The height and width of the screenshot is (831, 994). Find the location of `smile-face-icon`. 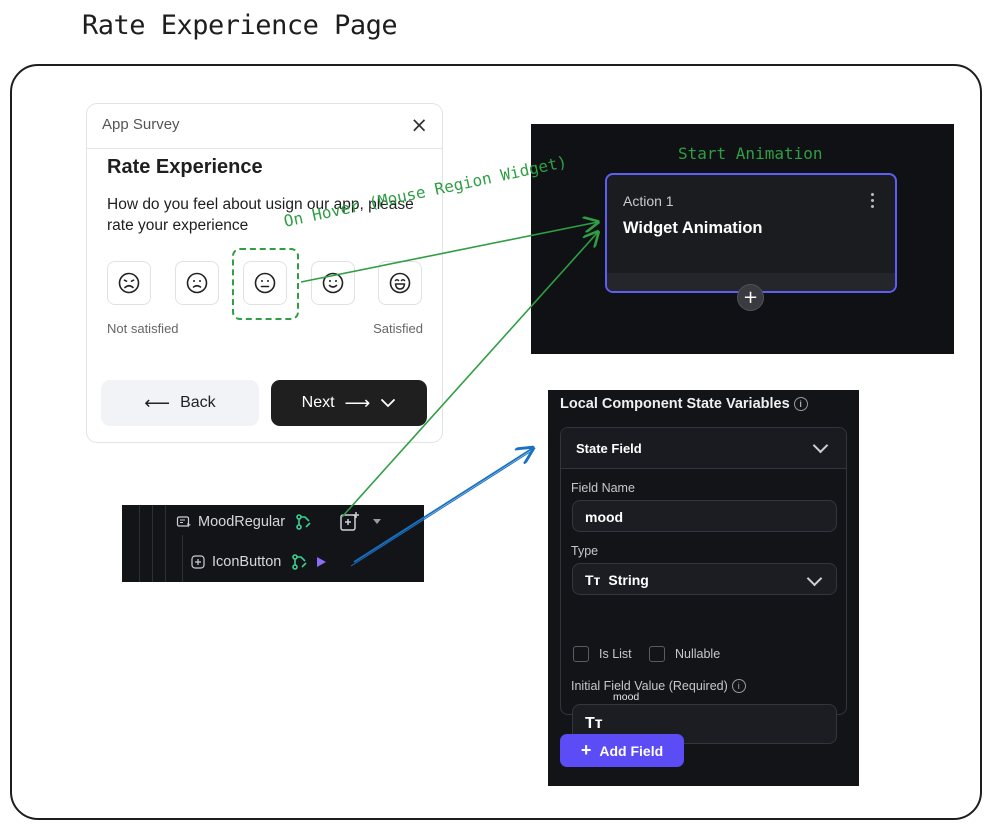

smile-face-icon is located at coordinates (333, 283).